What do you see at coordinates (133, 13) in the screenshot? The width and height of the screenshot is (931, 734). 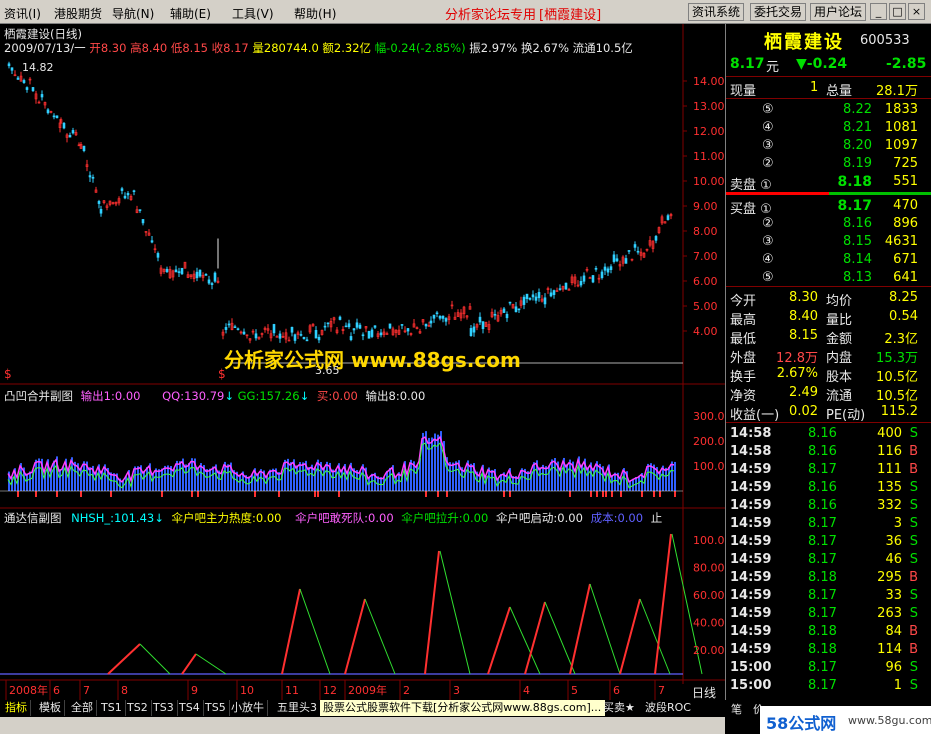 I see `menu-navigation: 导航(N)` at bounding box center [133, 13].